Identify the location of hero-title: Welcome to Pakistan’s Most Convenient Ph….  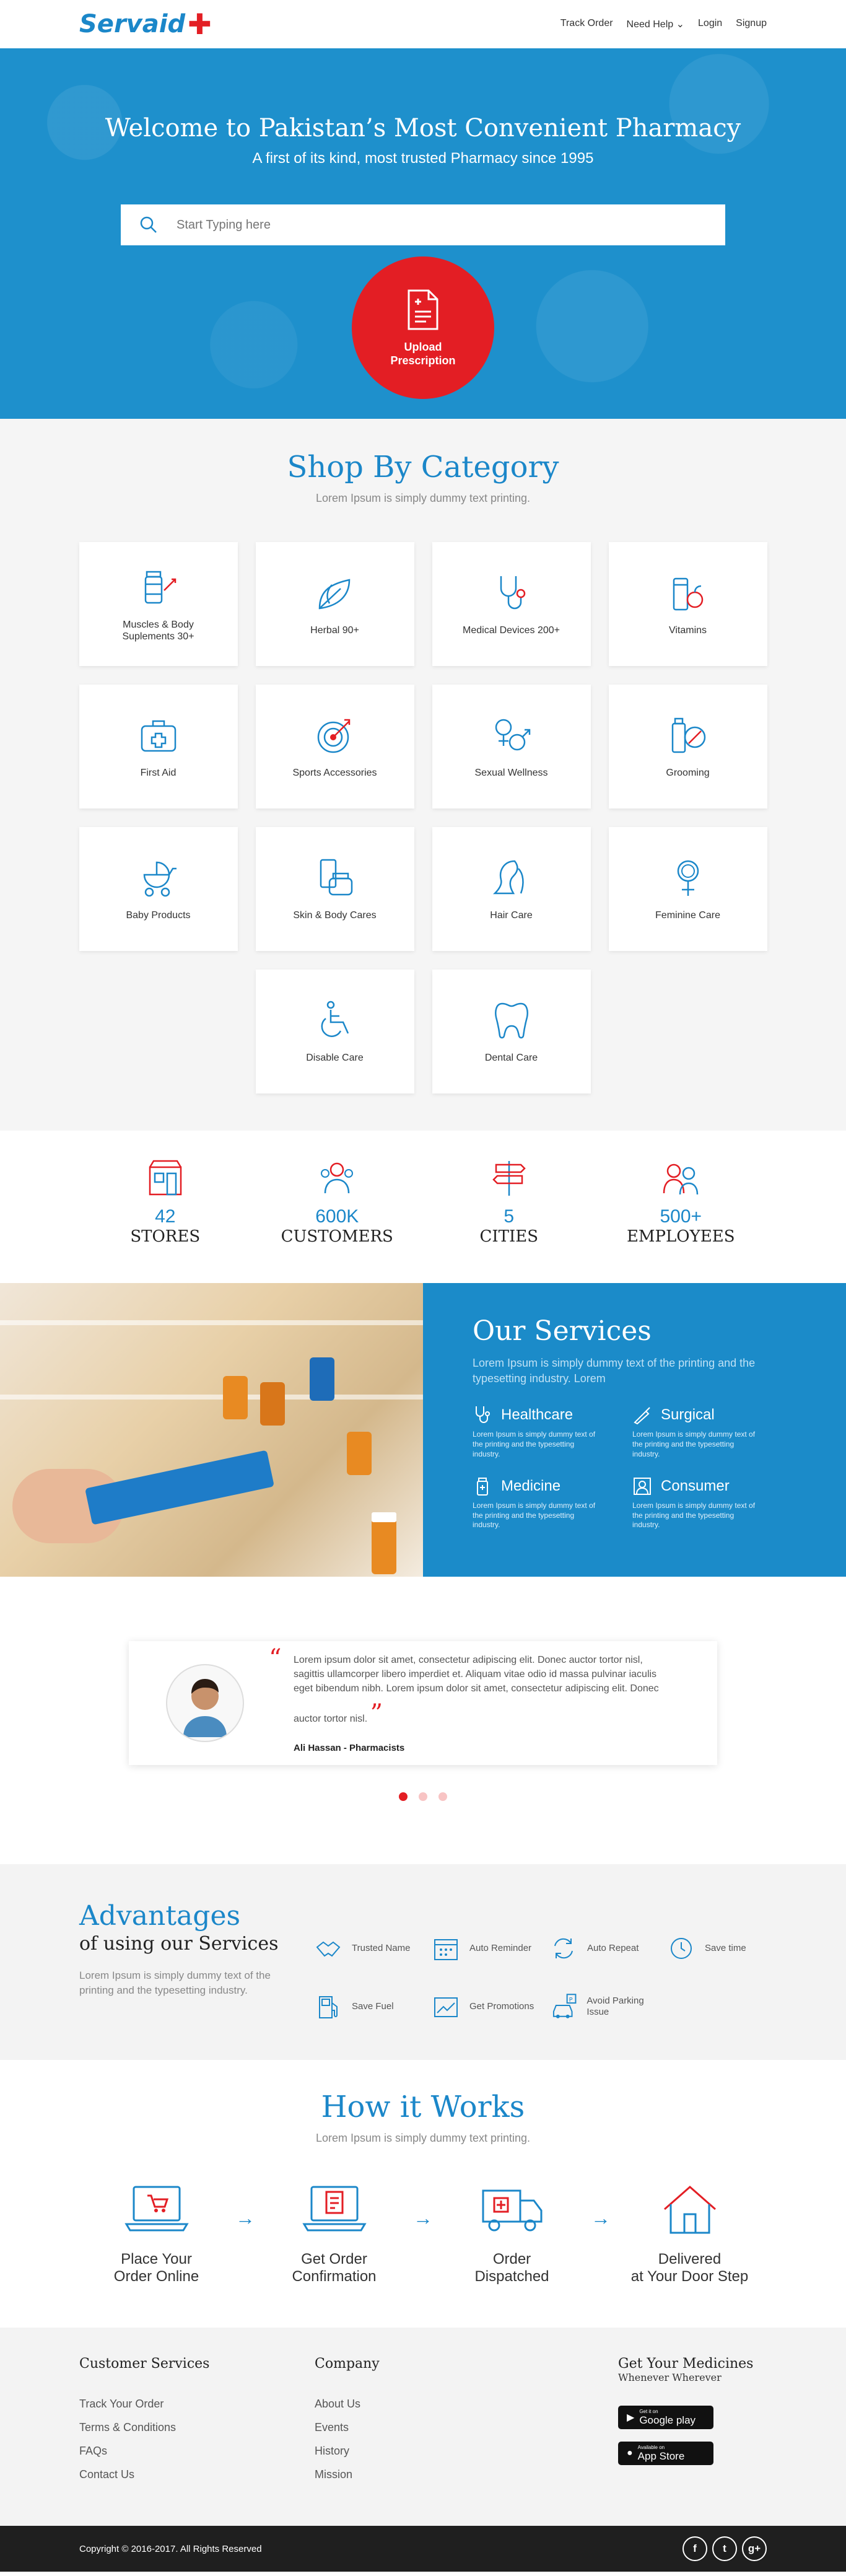
(423, 128).